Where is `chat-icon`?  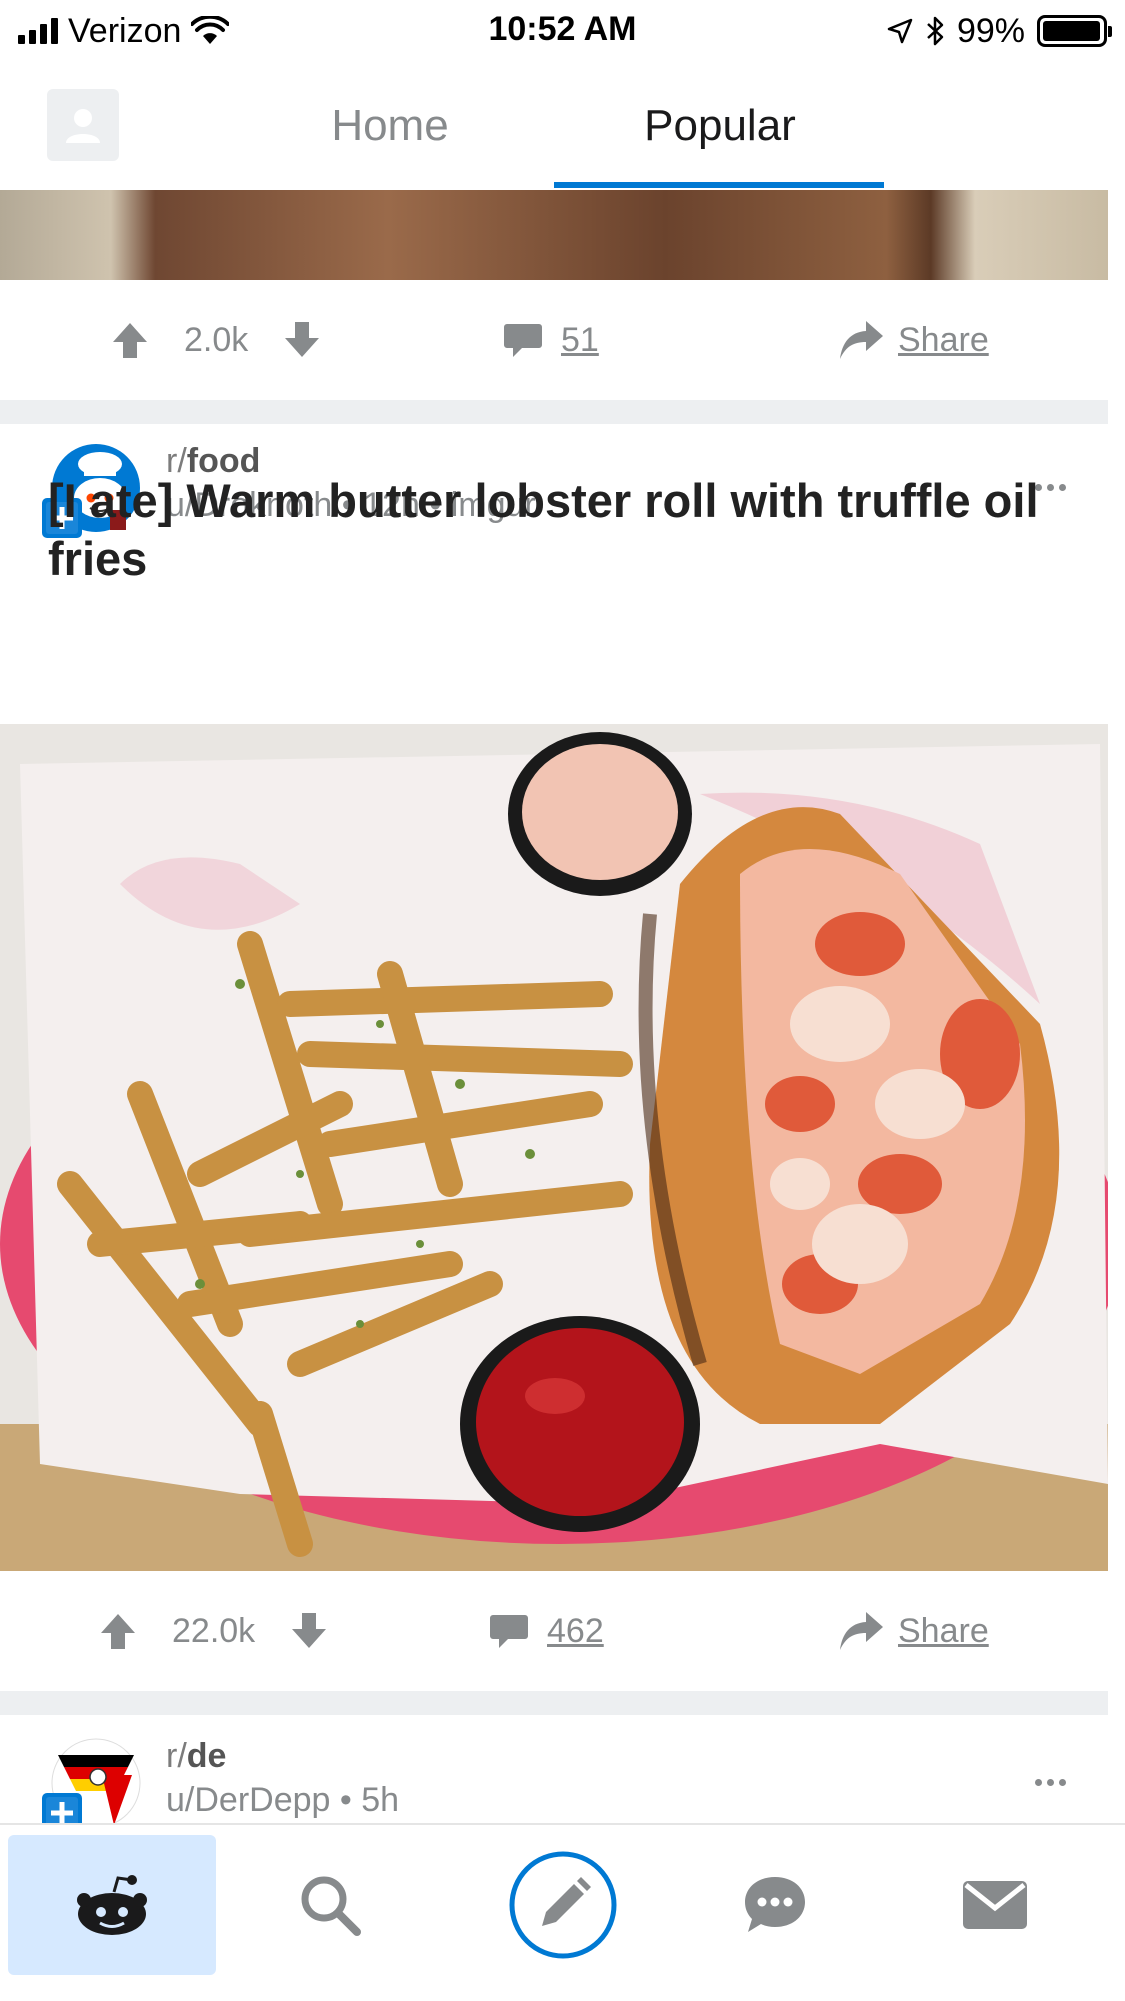 chat-icon is located at coordinates (775, 1904).